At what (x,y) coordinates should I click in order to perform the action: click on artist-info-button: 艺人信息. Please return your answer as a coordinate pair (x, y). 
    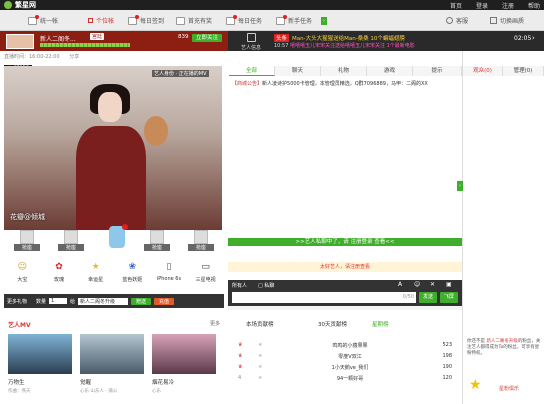
    Looking at the image, I should click on (251, 42).